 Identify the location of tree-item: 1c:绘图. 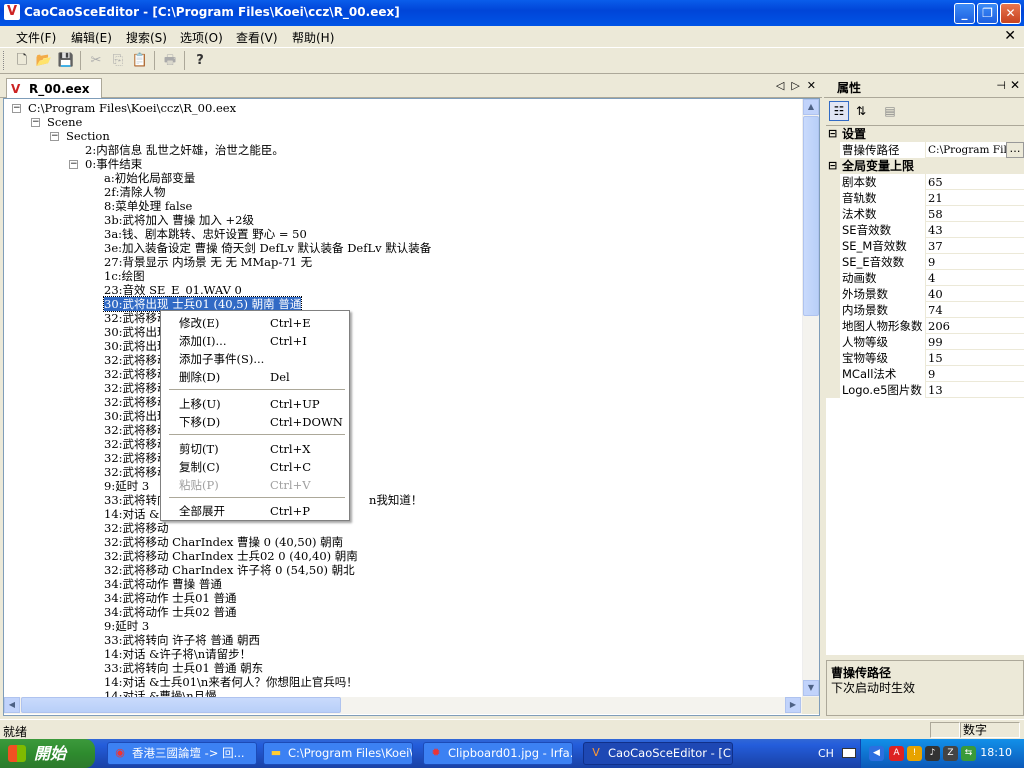
(124, 276).